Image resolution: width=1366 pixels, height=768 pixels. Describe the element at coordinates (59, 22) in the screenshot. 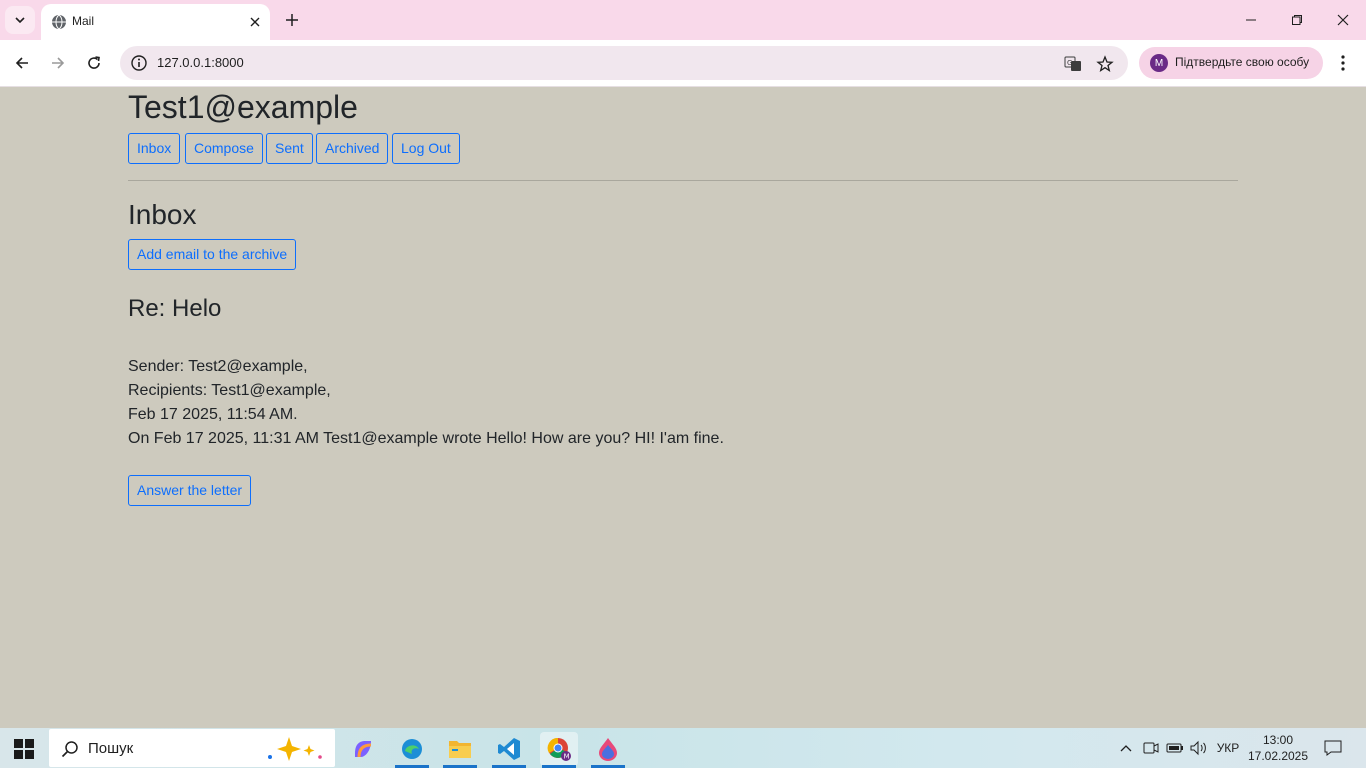

I see `globe-icon` at that location.